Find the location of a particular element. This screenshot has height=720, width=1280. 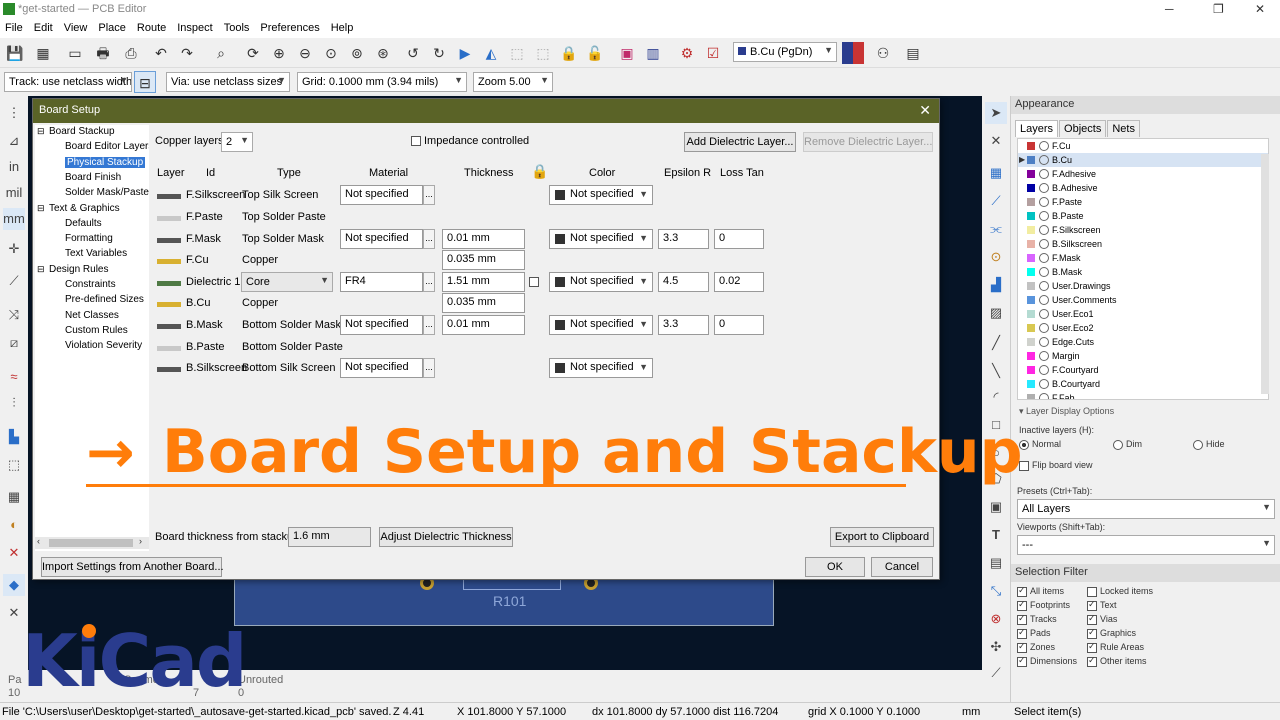

tree-node-pre-defined-sizes: Pre-defined Sizes is located at coordinates (104, 299).